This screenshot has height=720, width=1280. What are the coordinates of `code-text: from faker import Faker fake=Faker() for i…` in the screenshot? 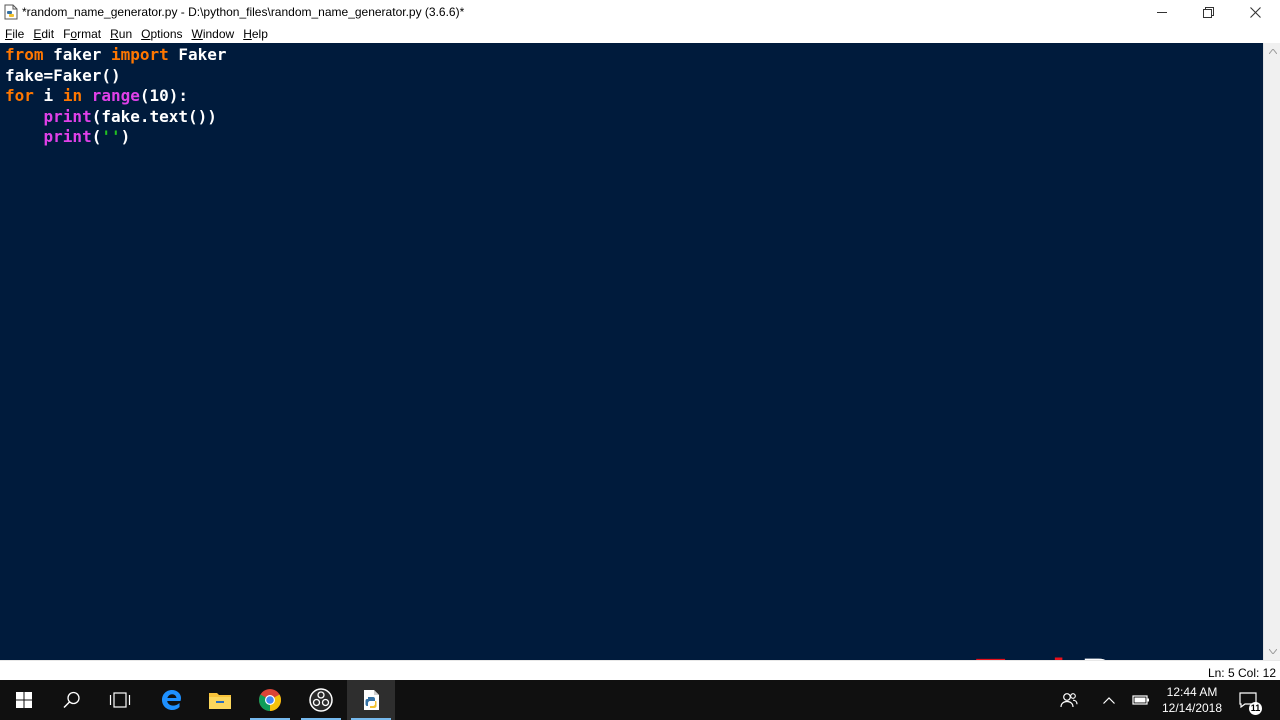 It's located at (116, 96).